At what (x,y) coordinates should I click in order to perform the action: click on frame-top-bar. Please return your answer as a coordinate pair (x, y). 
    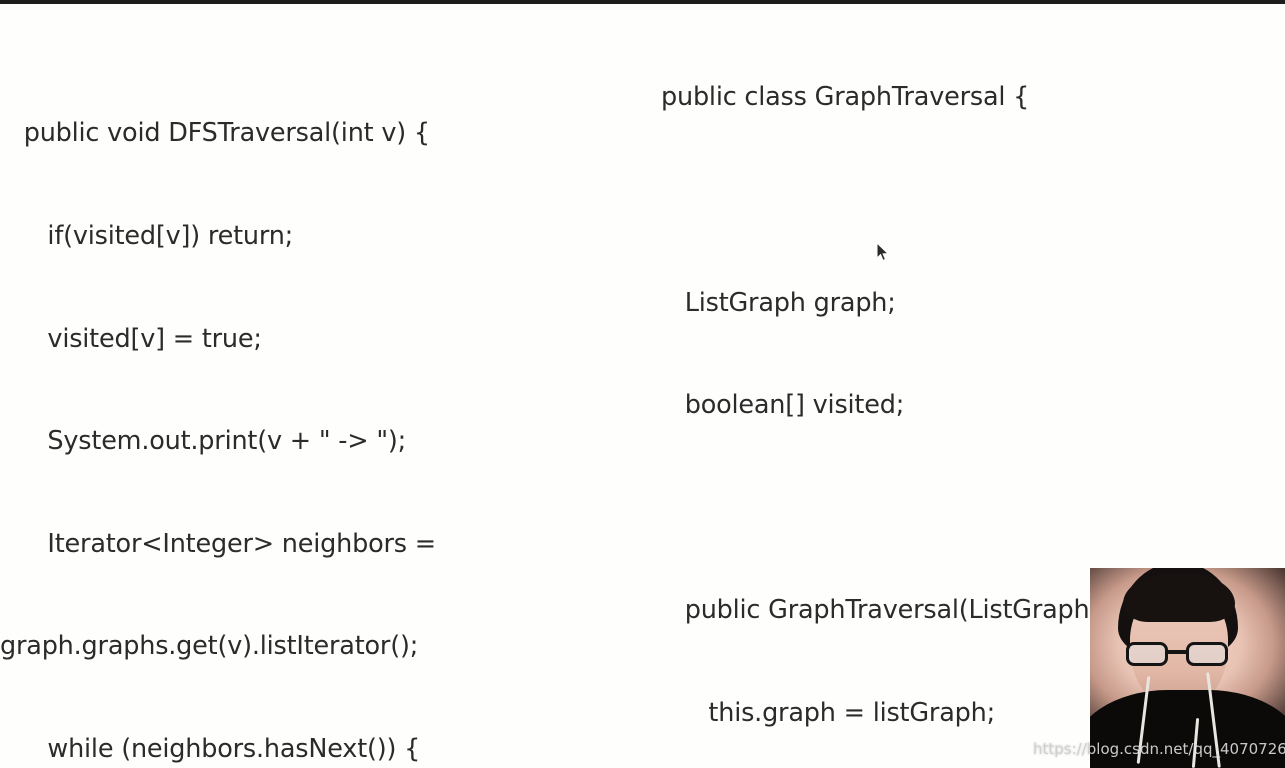
    Looking at the image, I should click on (642, 2).